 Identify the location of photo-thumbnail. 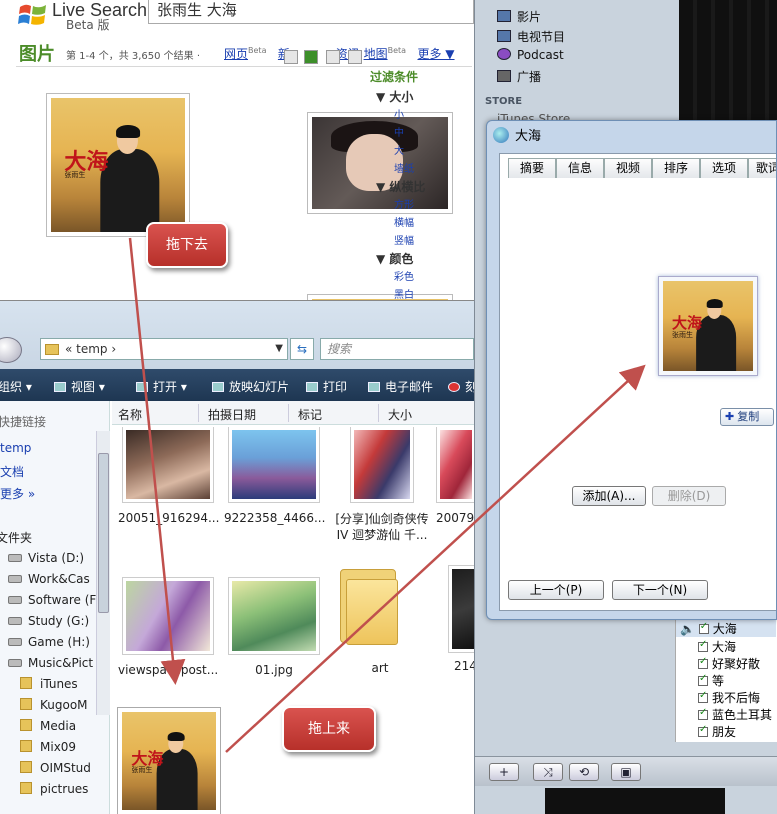
(168, 616).